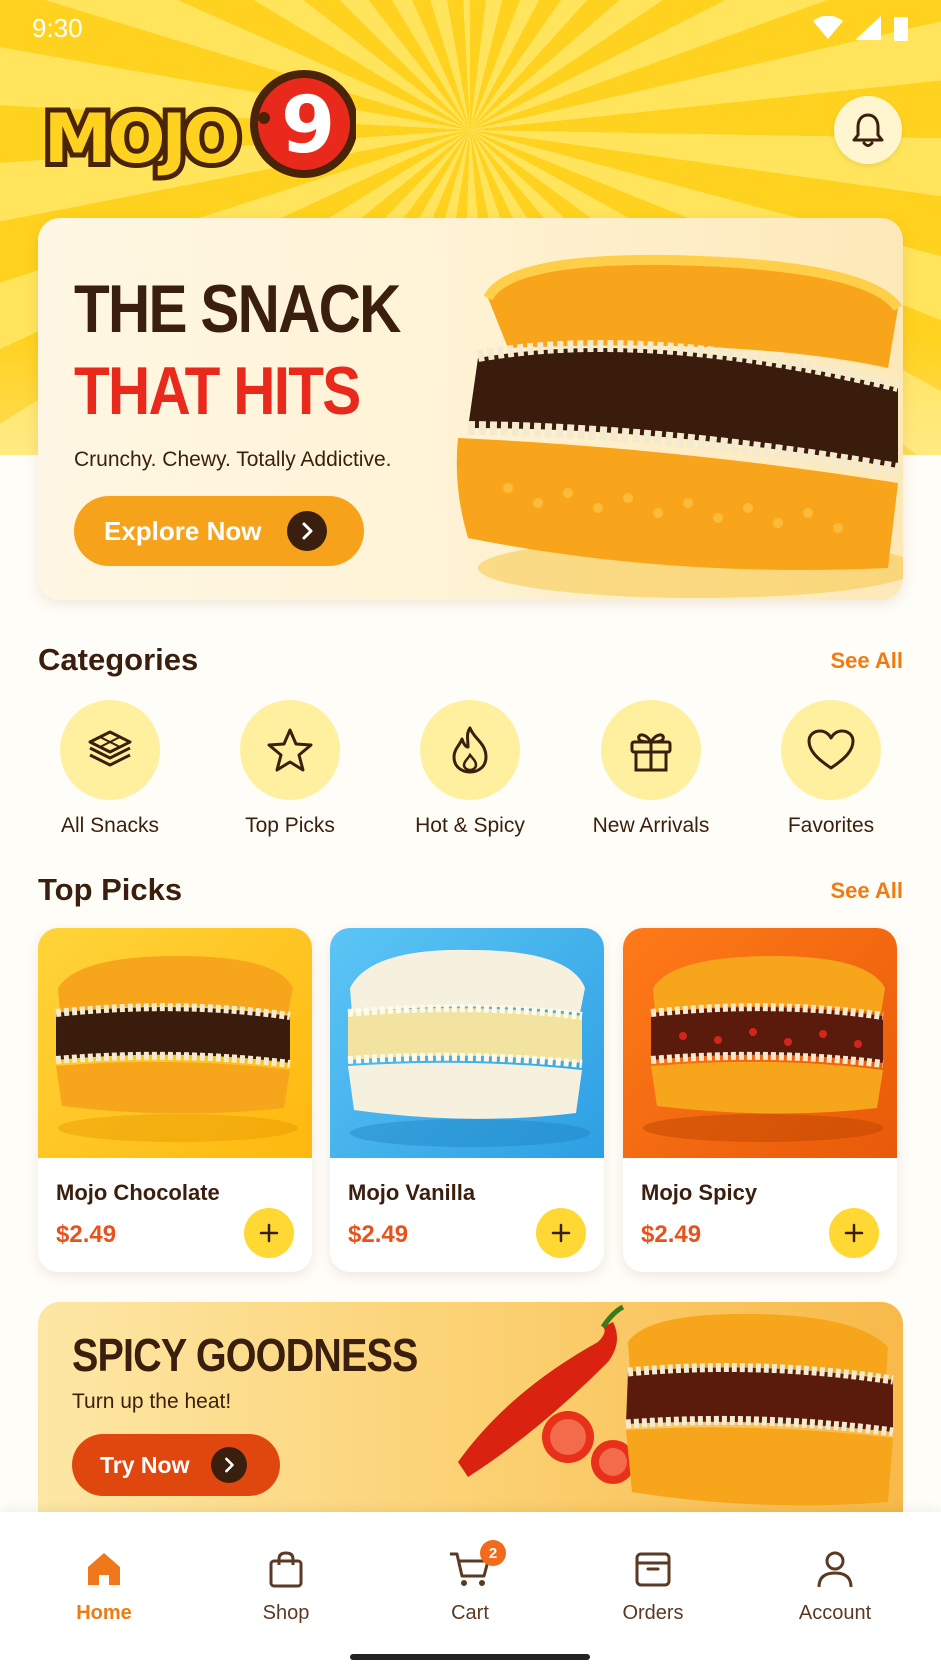 The image size is (941, 1672). I want to click on nav-home: Home, so click(104, 1584).